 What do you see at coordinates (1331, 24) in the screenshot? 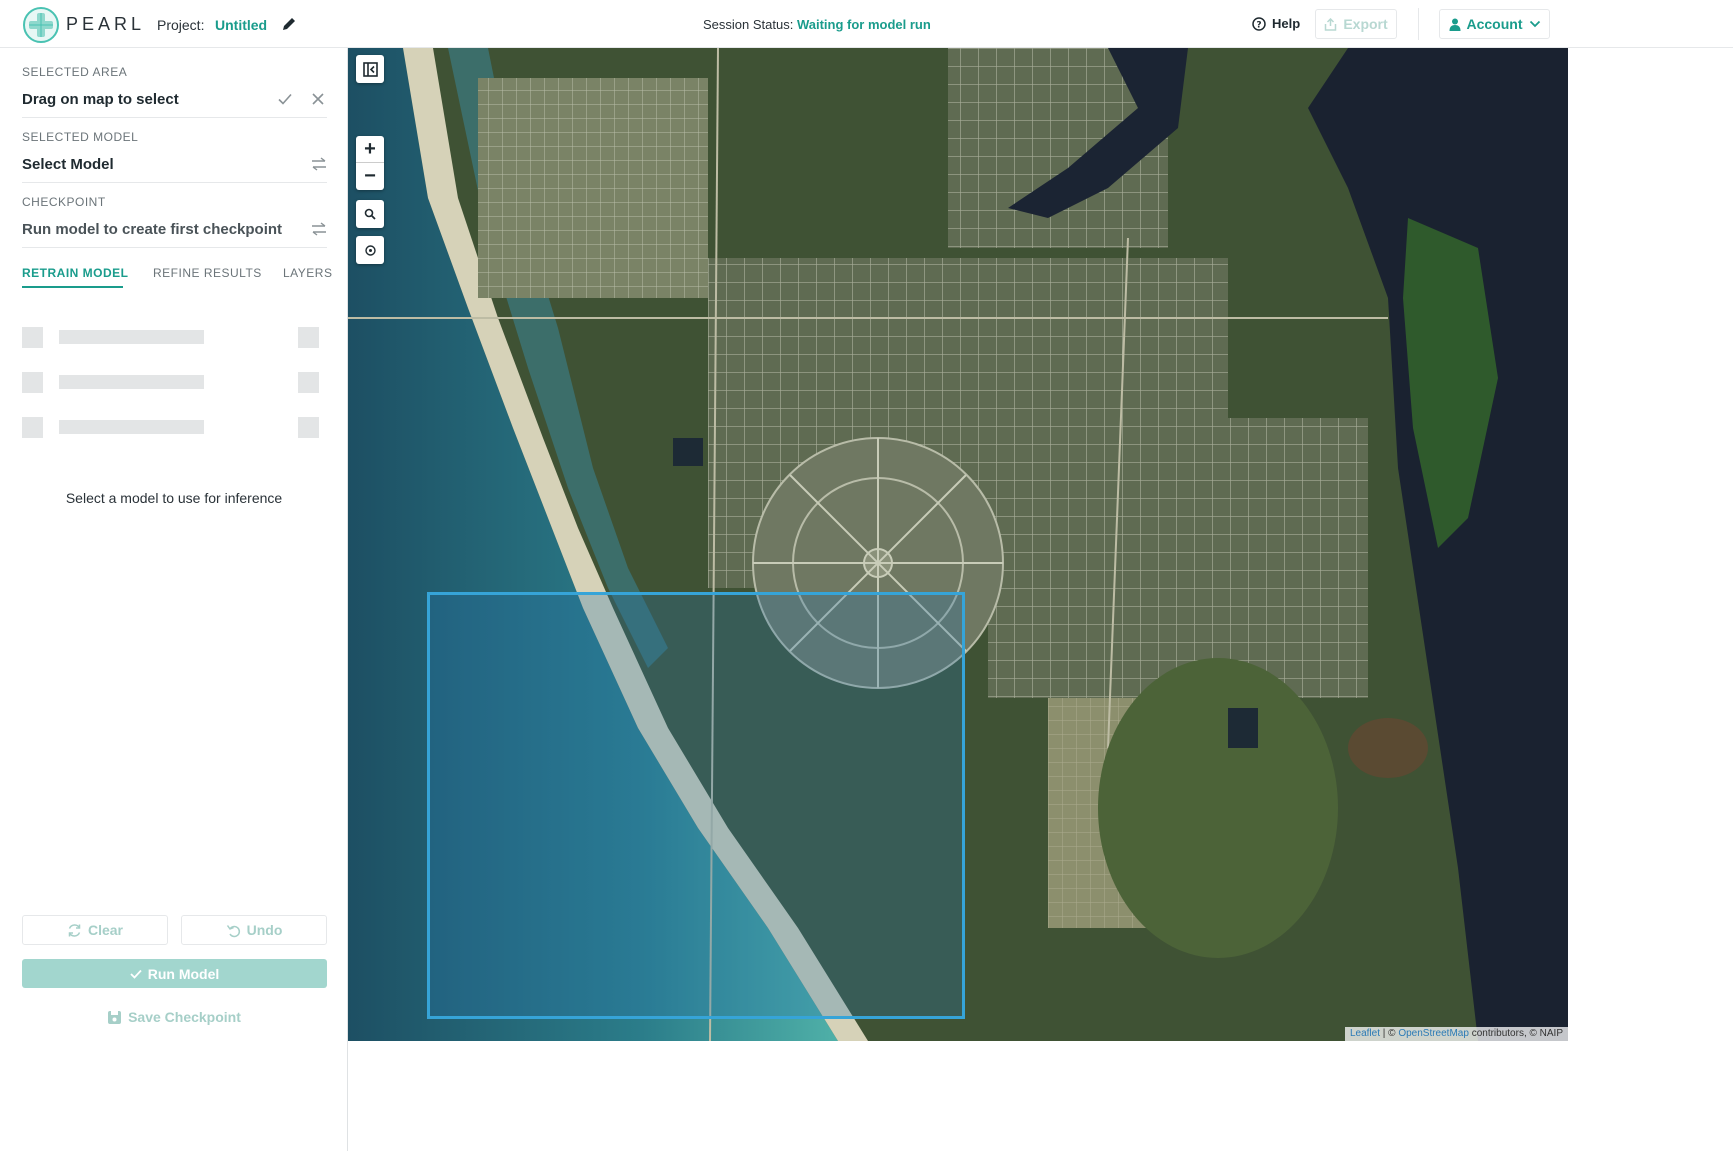
I see `export-icon` at bounding box center [1331, 24].